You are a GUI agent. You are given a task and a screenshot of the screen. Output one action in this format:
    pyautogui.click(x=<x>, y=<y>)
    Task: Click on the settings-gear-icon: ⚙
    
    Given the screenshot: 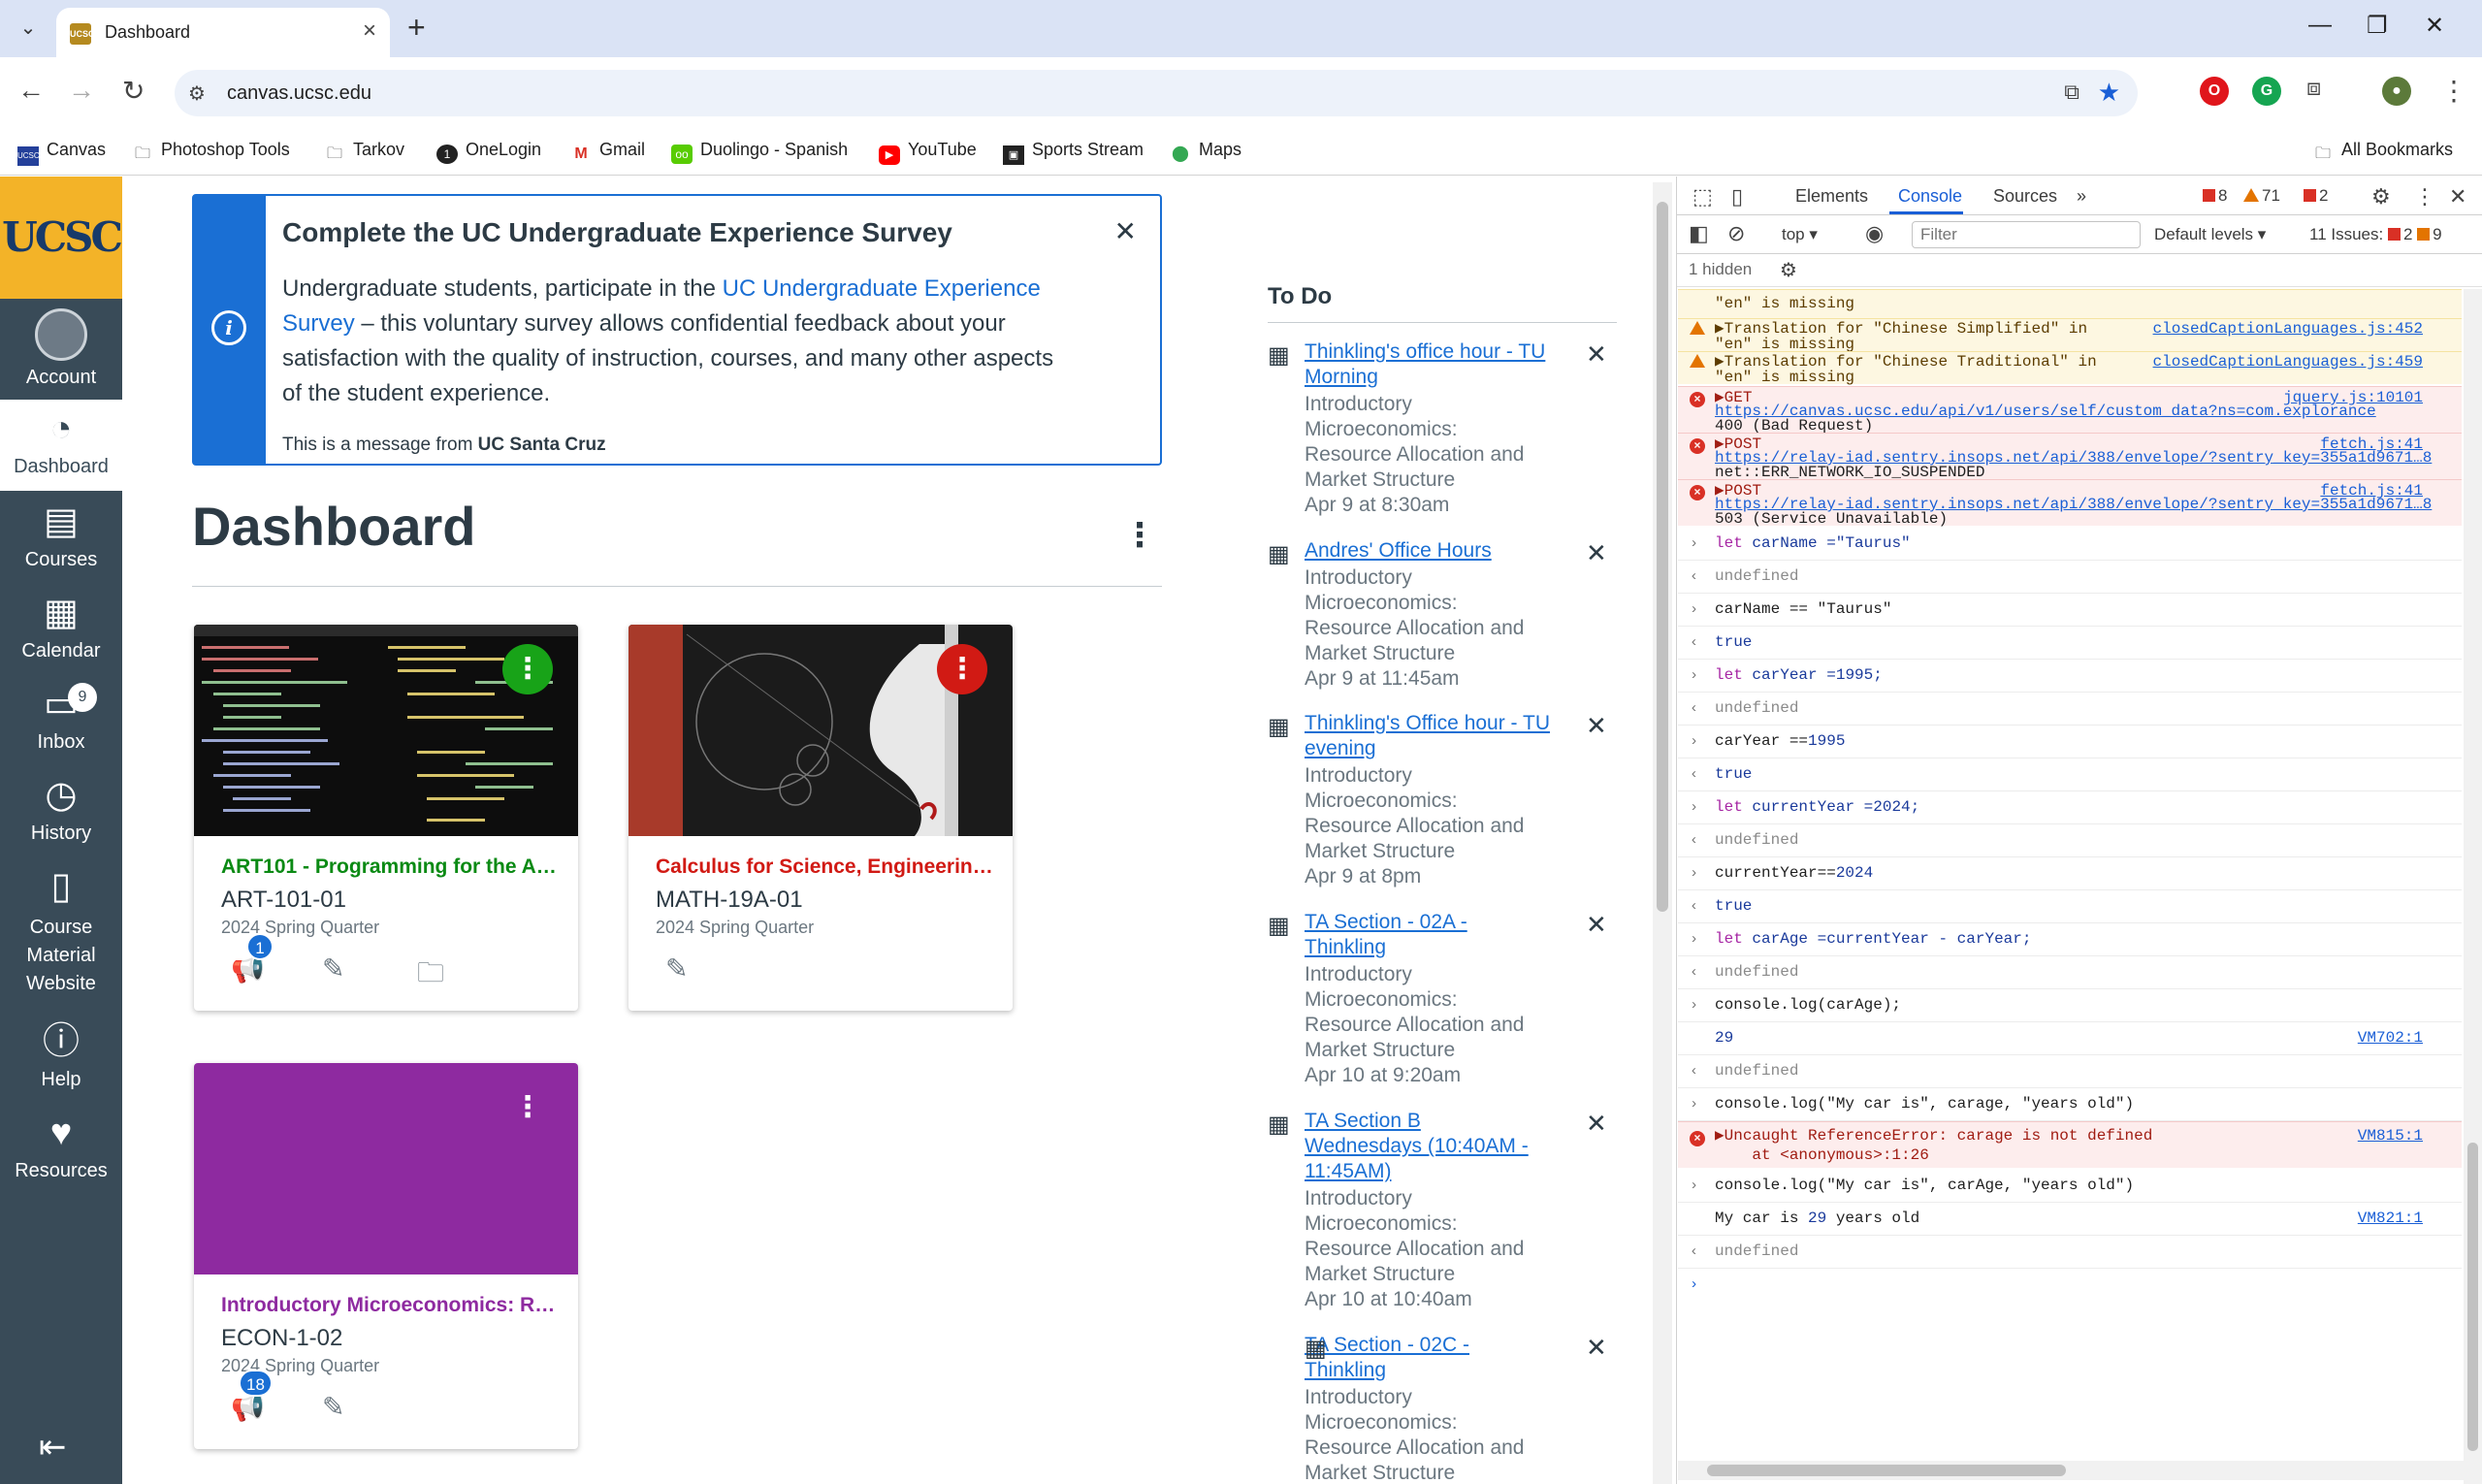 What is the action you would take?
    pyautogui.click(x=2381, y=197)
    